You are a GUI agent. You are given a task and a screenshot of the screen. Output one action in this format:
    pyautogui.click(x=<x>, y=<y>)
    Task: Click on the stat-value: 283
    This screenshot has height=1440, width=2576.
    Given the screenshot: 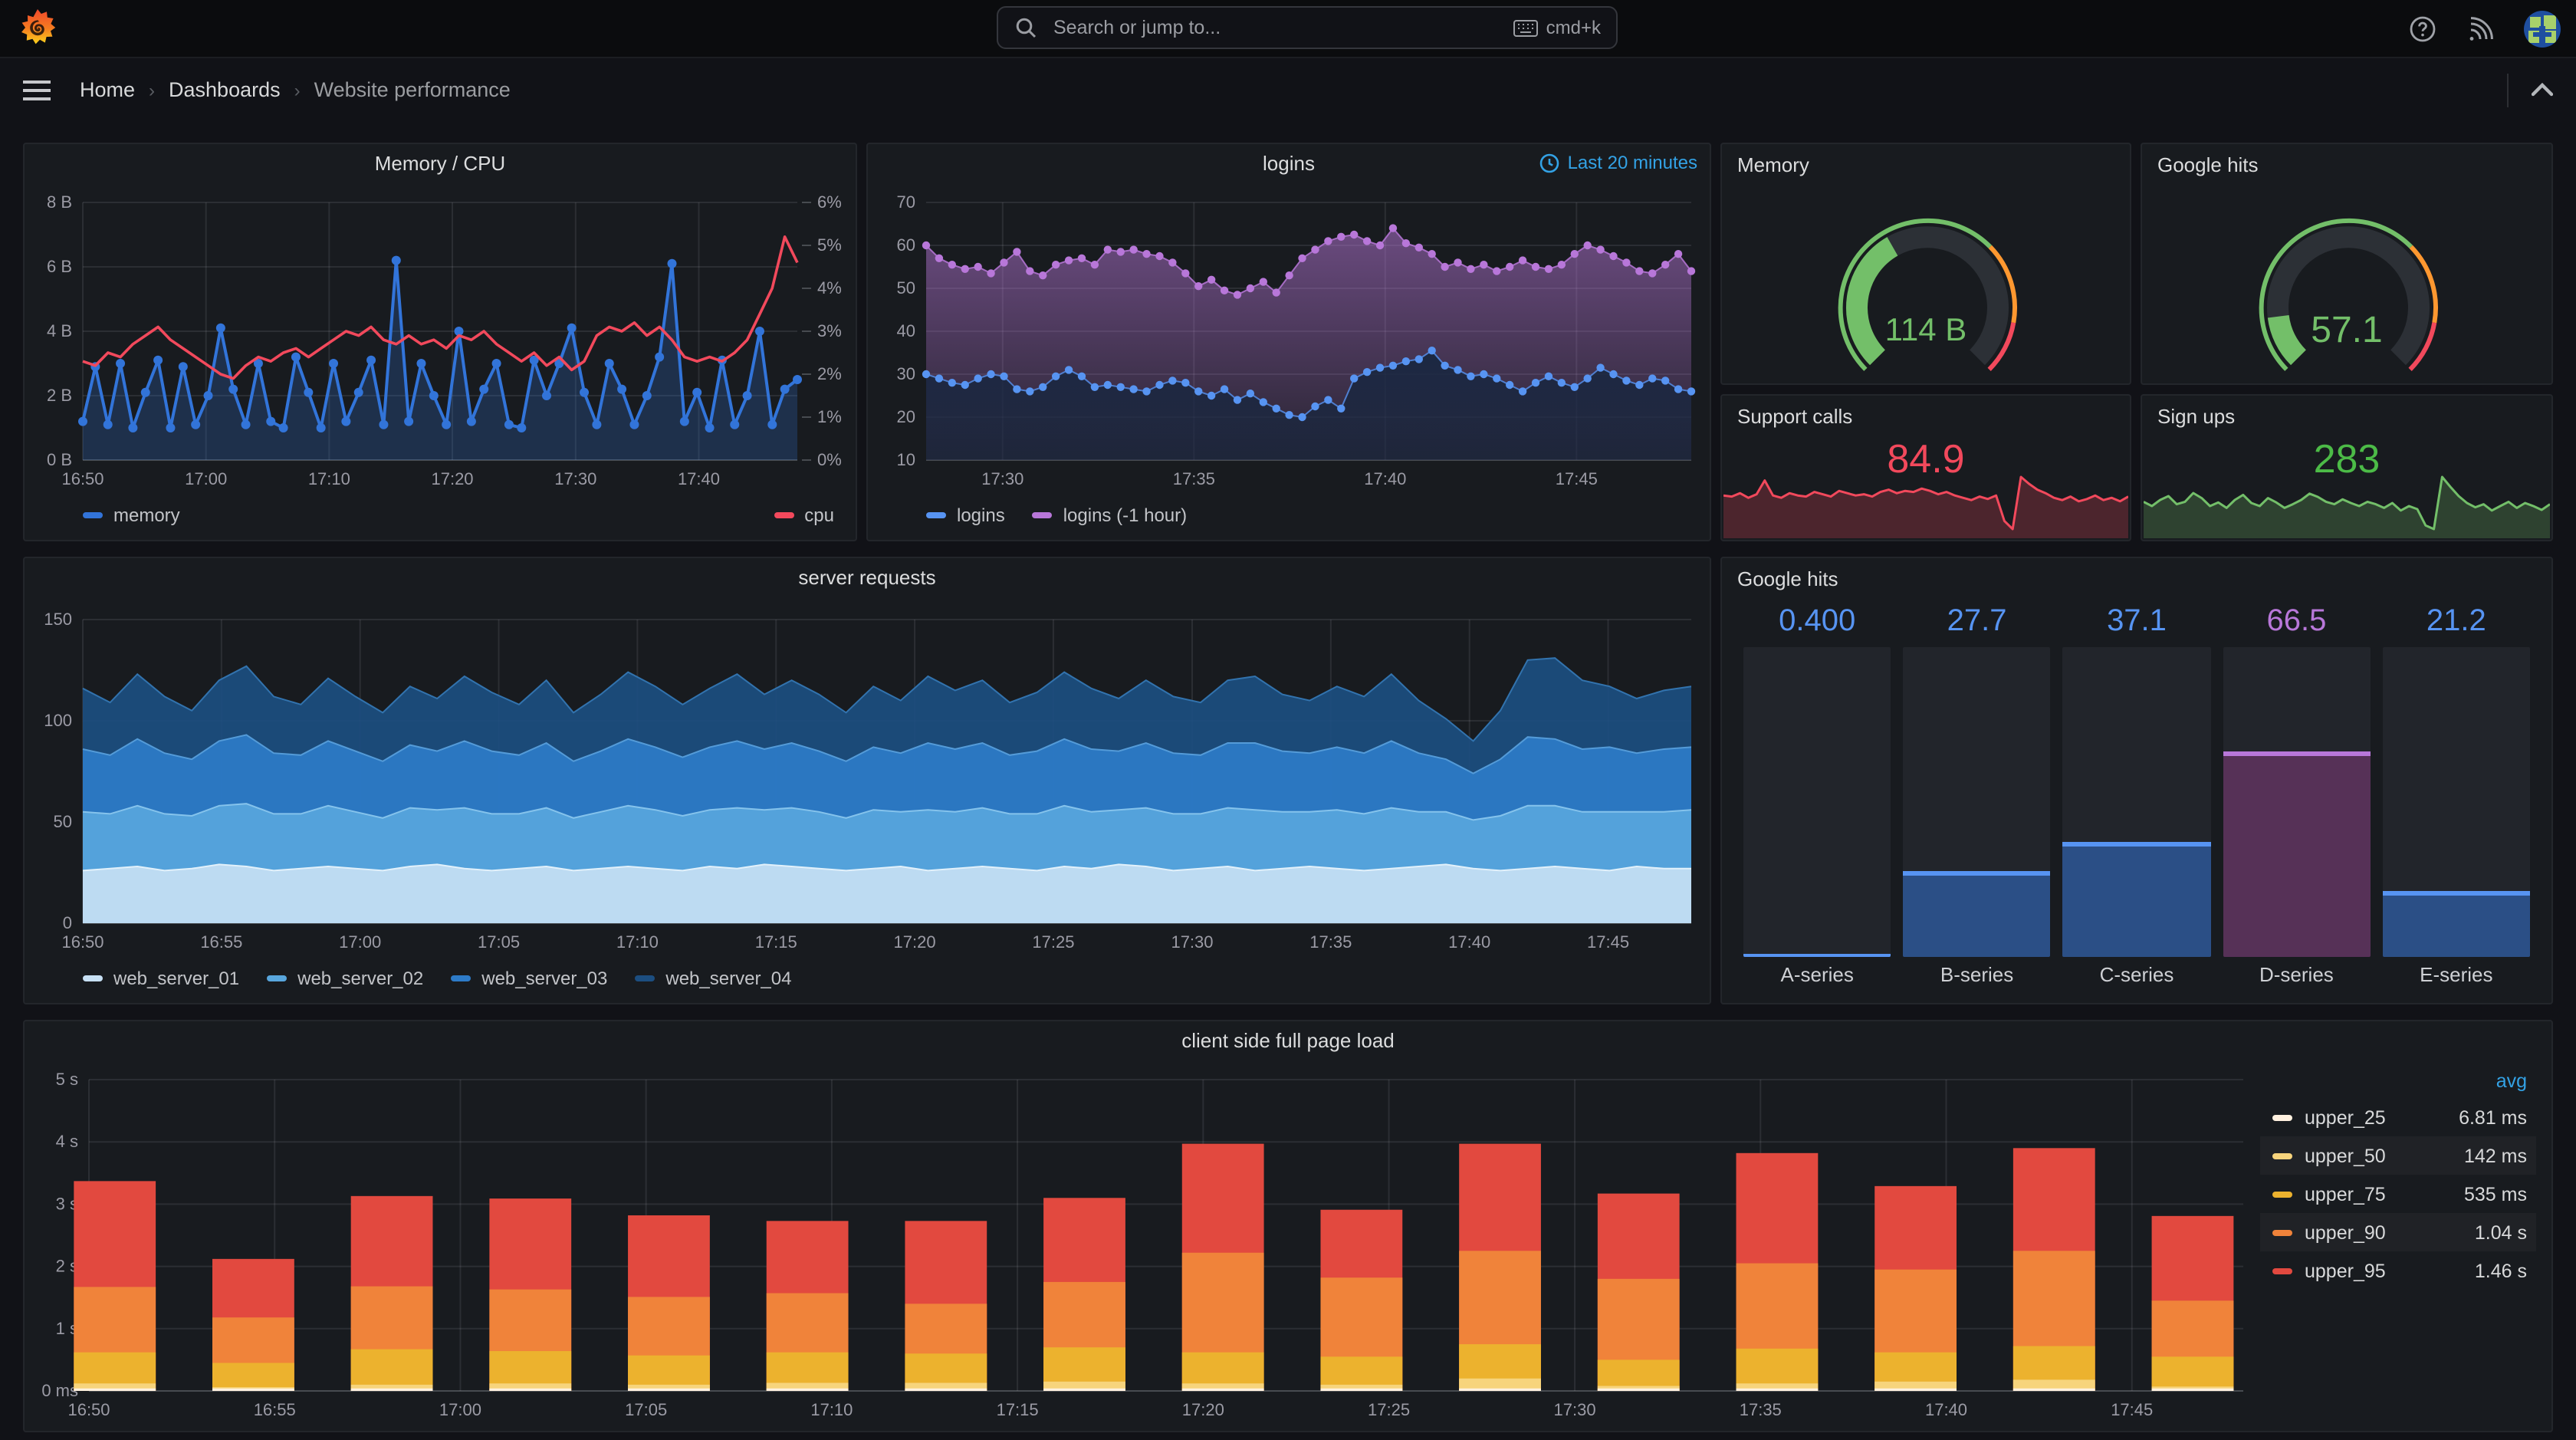 What is the action you would take?
    pyautogui.click(x=2346, y=459)
    